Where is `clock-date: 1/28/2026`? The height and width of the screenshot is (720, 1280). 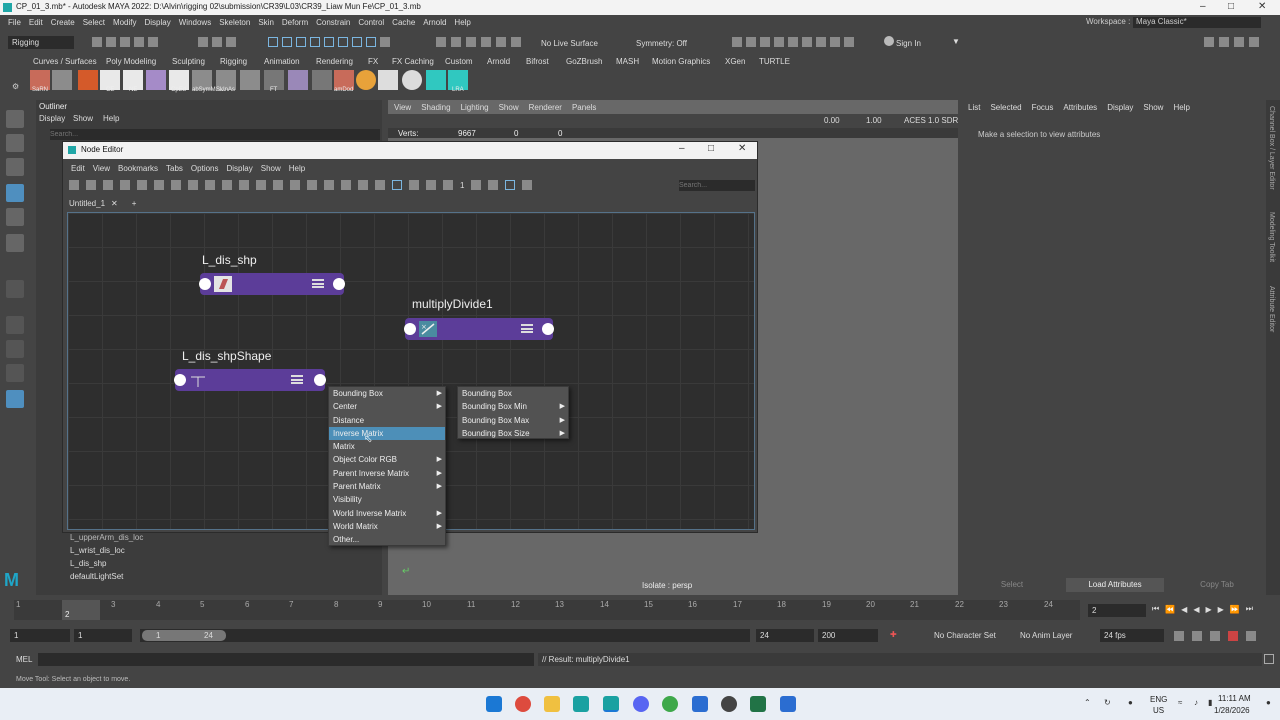
clock-date: 1/28/2026 is located at coordinates (1232, 710).